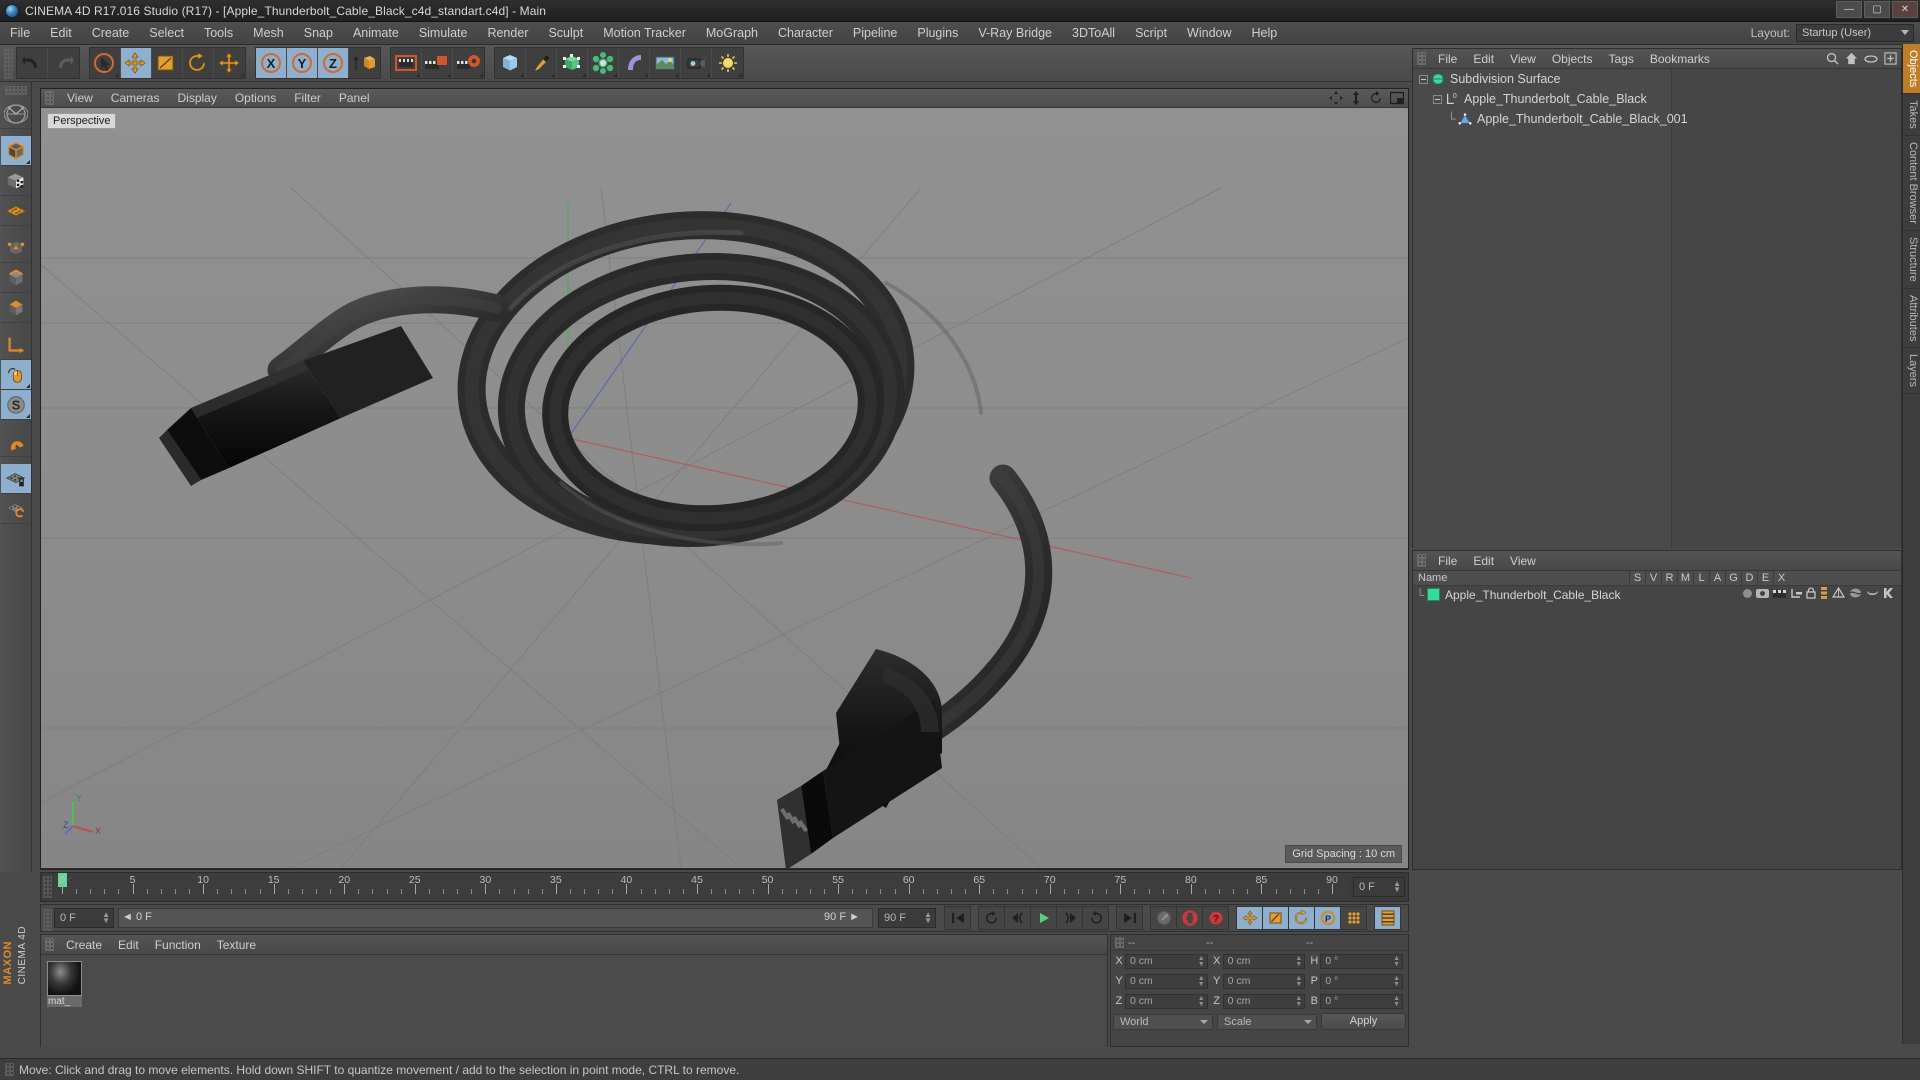 Image resolution: width=1920 pixels, height=1080 pixels. I want to click on object-row-cable-black: 0 Apple_Thunderbolt_Cable_Black, so click(1657, 99).